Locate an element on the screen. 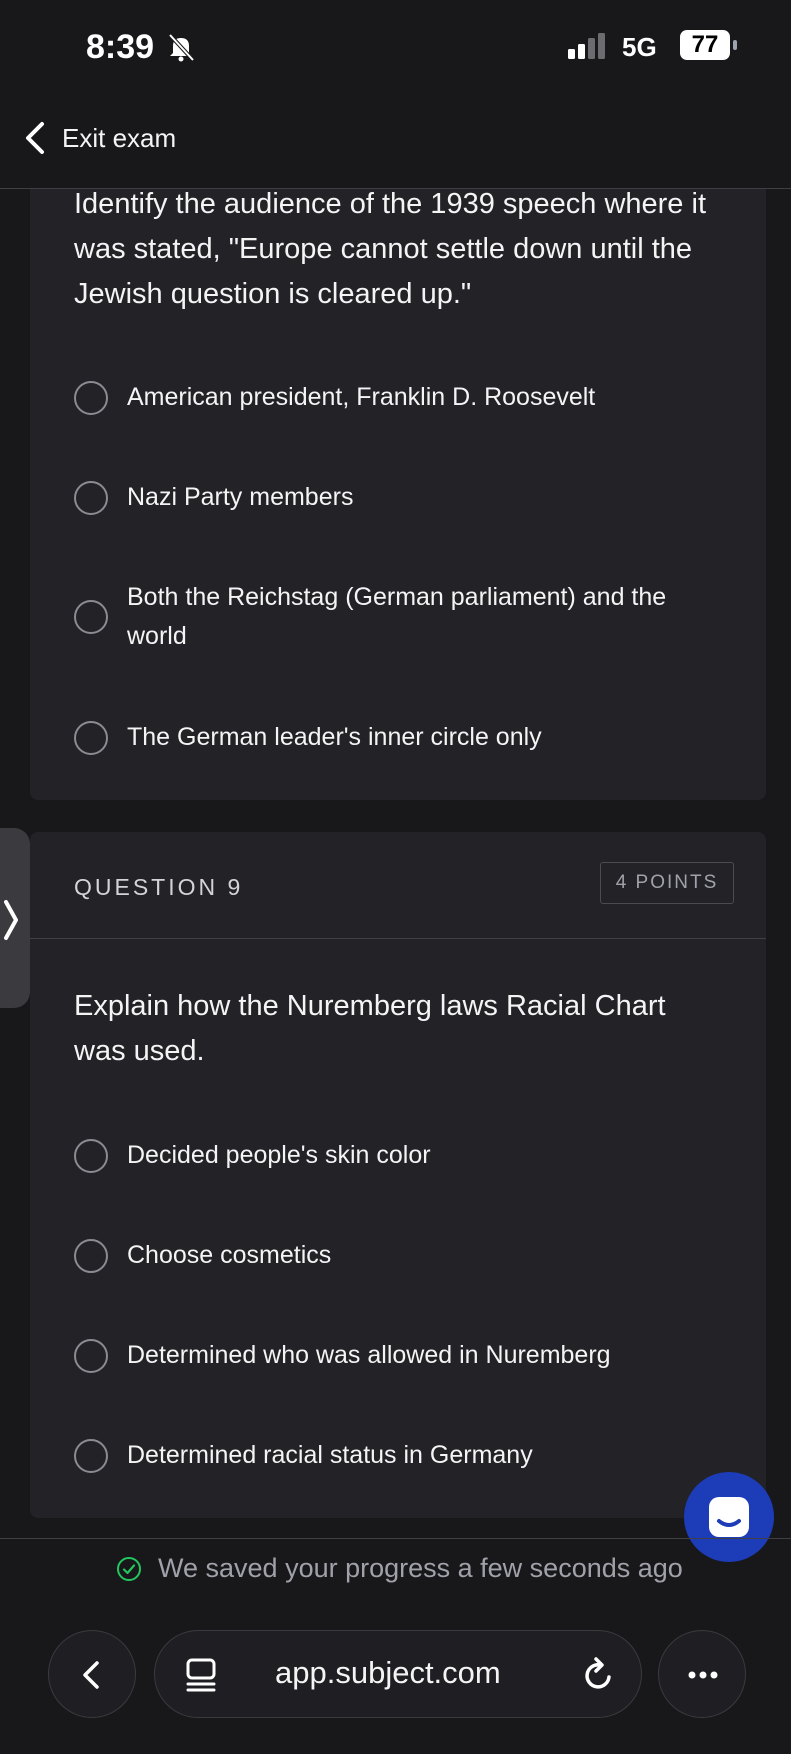 The height and width of the screenshot is (1754, 791). chat-icon is located at coordinates (729, 1517).